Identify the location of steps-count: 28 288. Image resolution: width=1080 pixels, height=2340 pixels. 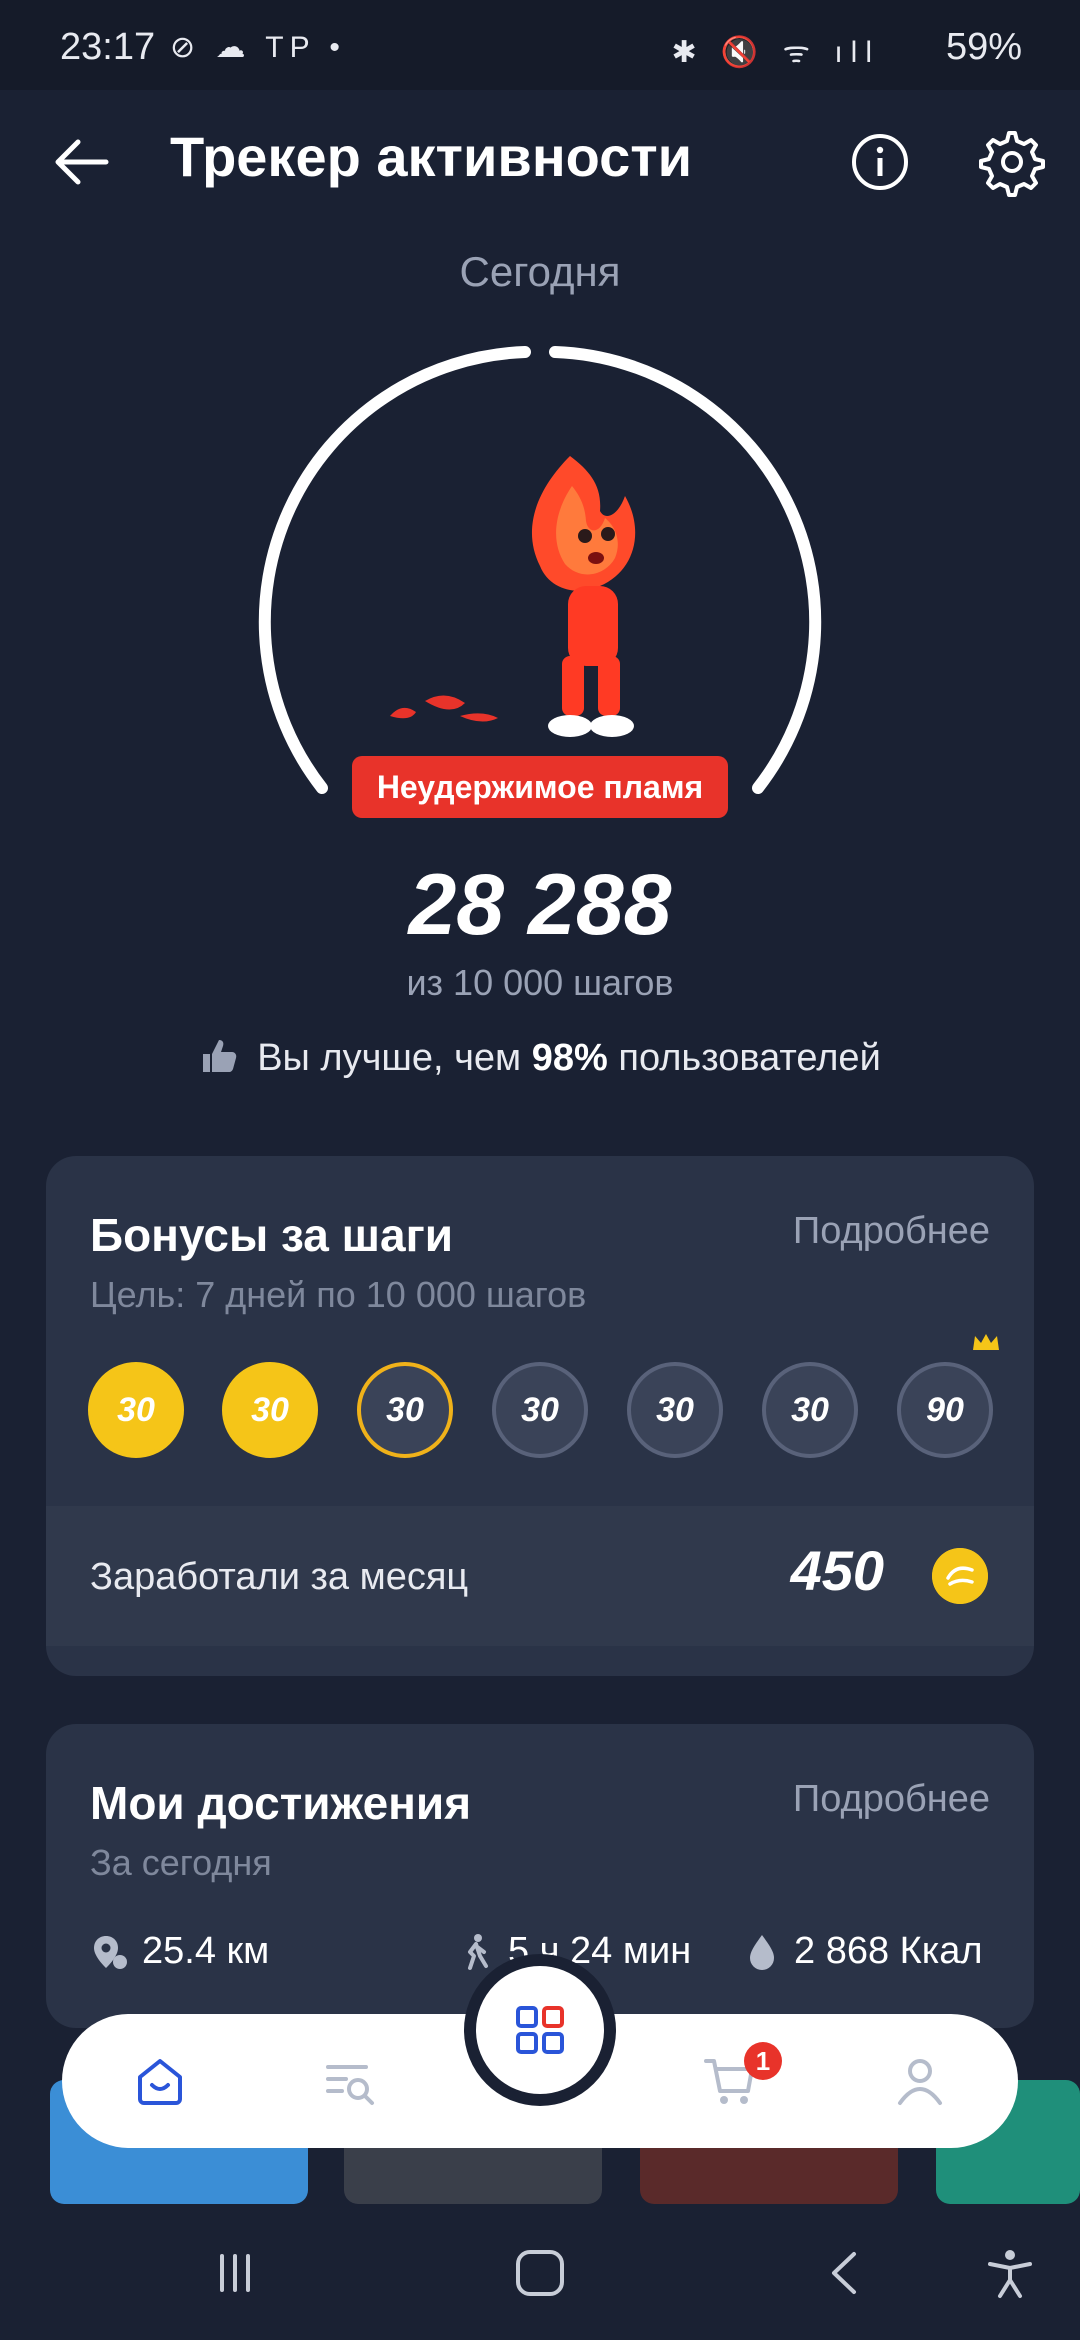
(540, 905).